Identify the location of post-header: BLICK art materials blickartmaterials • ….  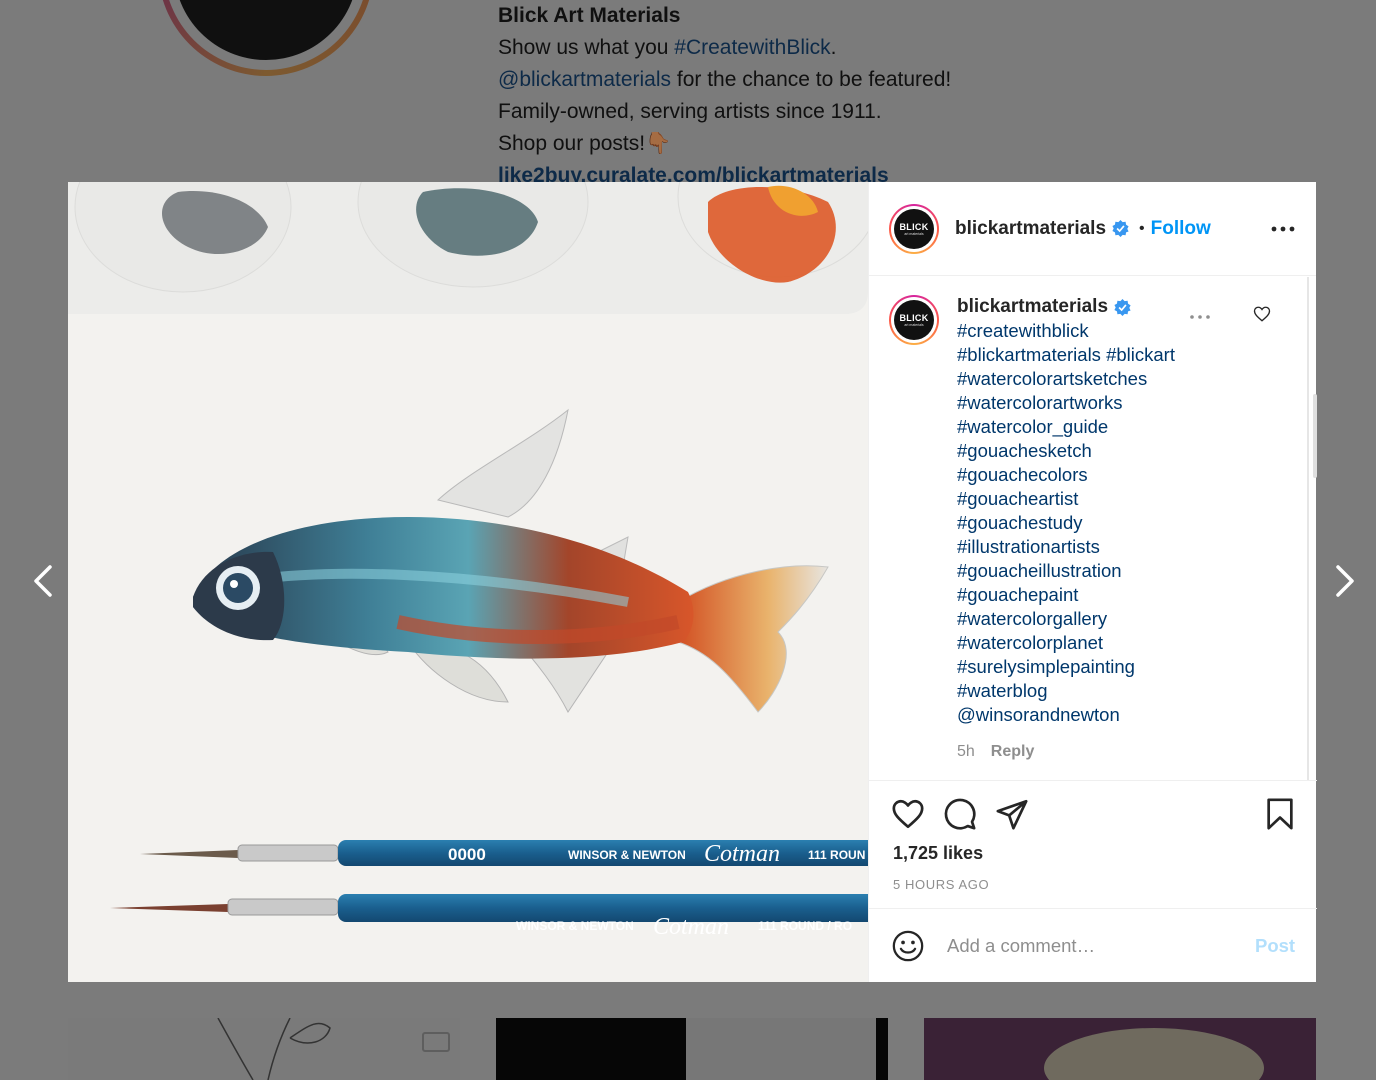
(1092, 229).